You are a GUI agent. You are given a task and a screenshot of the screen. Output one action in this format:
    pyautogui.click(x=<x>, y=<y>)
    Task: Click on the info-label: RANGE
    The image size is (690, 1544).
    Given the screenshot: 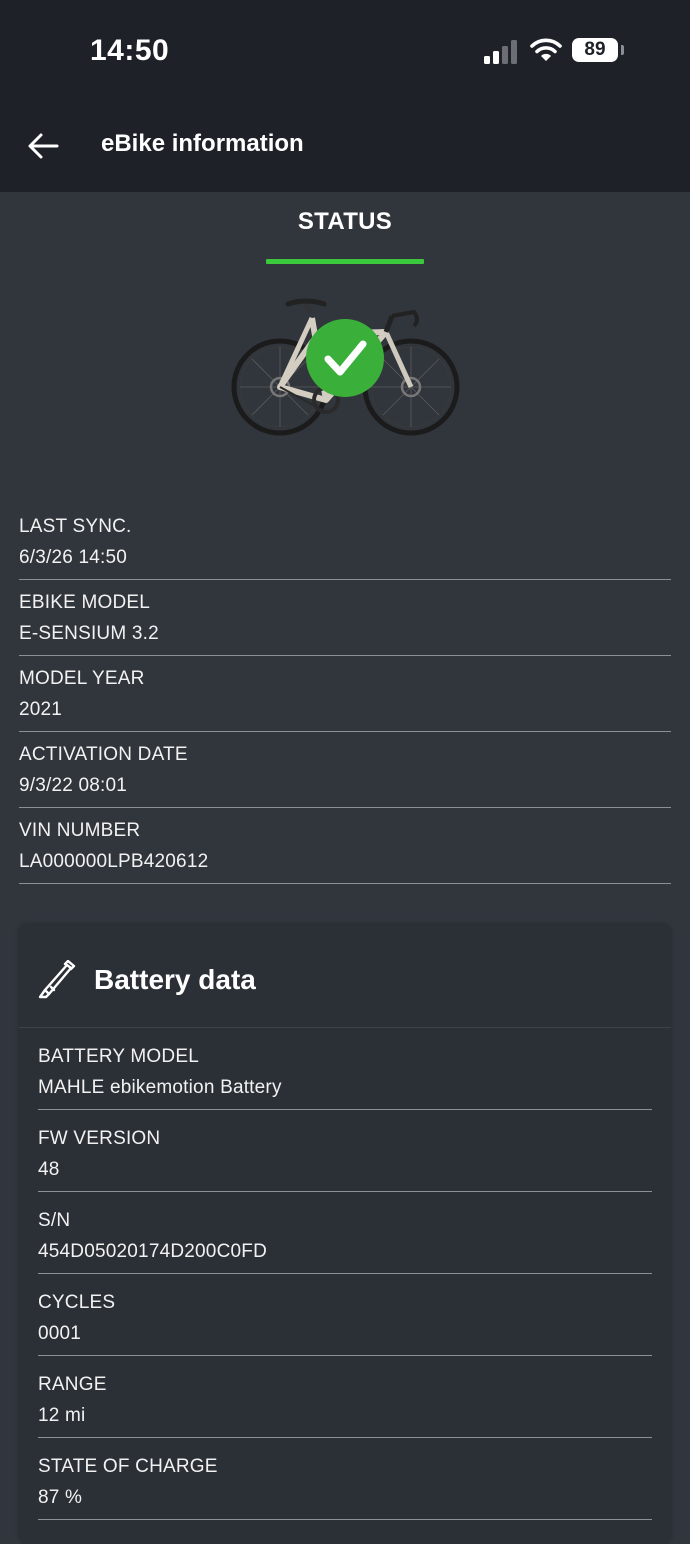 What is the action you would take?
    pyautogui.click(x=72, y=1384)
    